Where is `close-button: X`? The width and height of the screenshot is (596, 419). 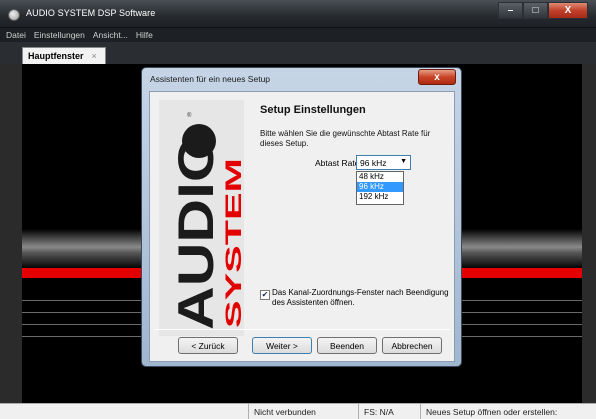 close-button: X is located at coordinates (568, 10).